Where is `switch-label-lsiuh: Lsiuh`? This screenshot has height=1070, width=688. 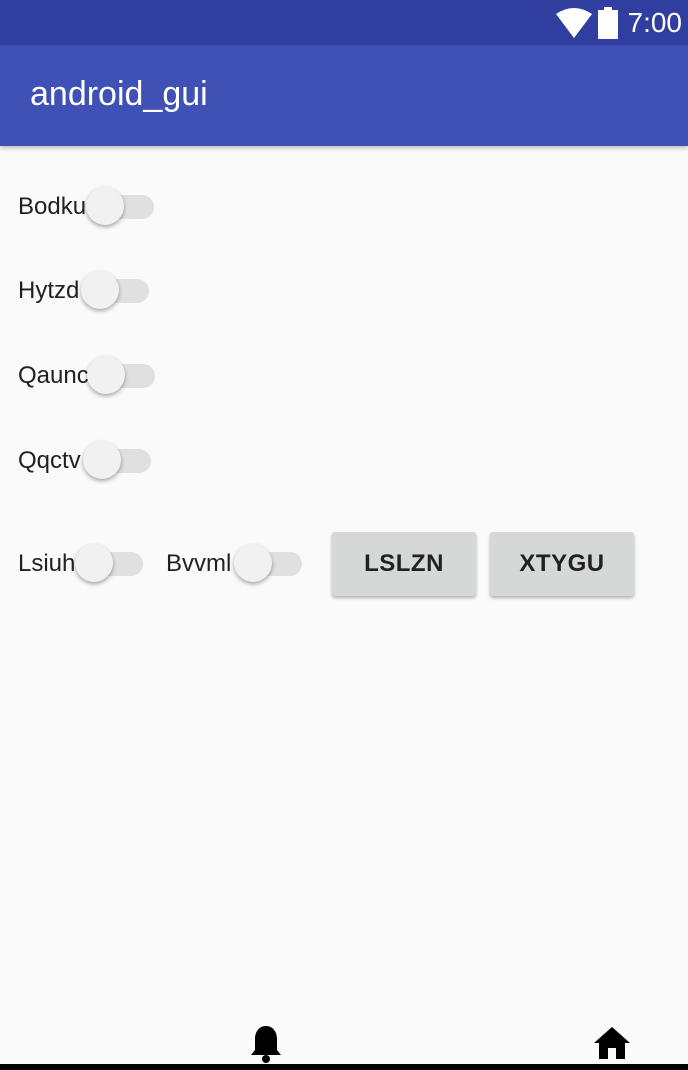 switch-label-lsiuh: Lsiuh is located at coordinates (47, 563).